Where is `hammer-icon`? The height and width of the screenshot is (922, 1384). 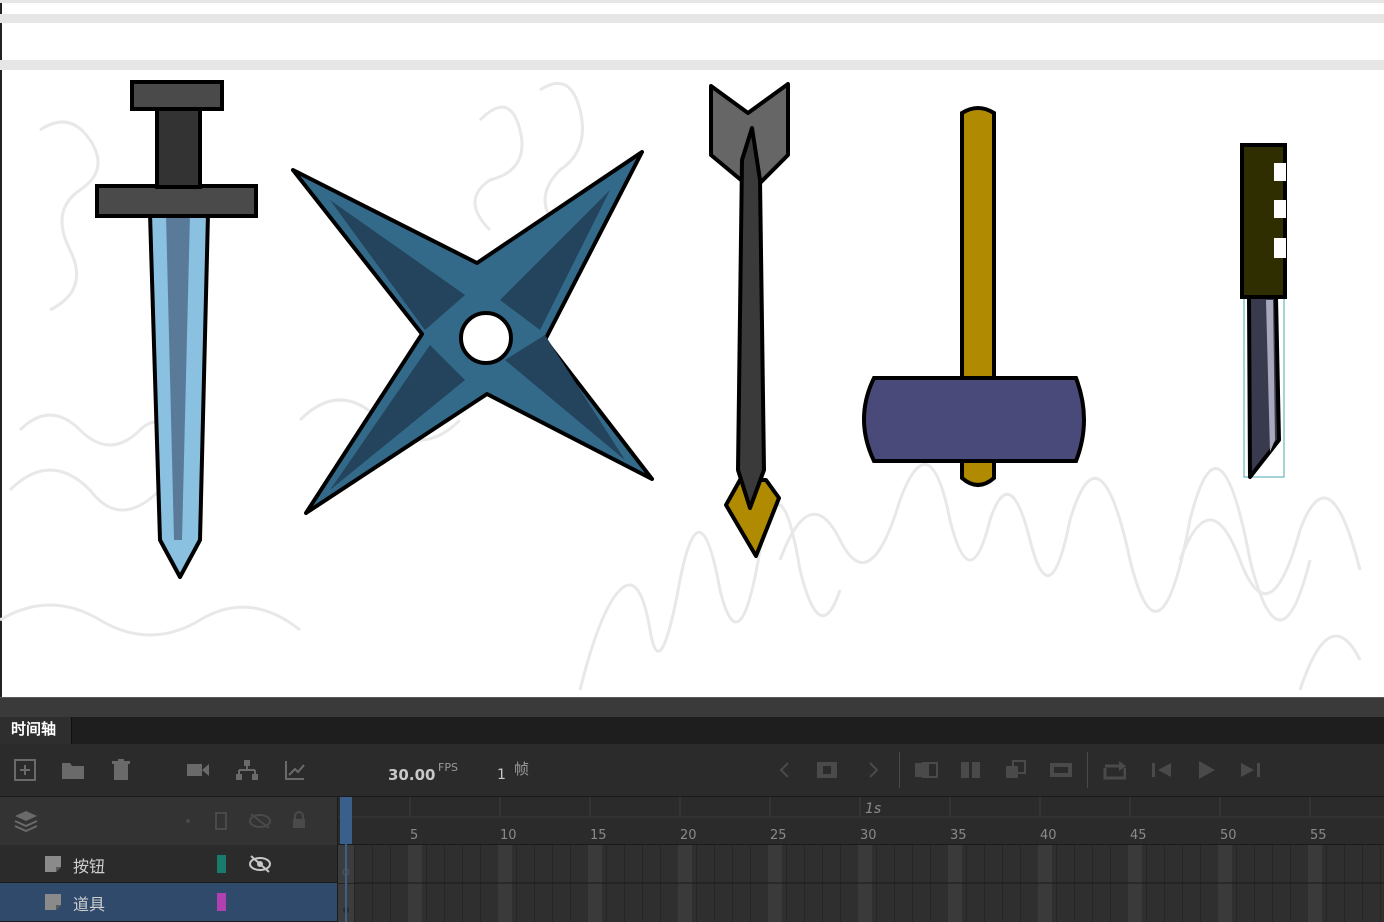
hammer-icon is located at coordinates (974, 296).